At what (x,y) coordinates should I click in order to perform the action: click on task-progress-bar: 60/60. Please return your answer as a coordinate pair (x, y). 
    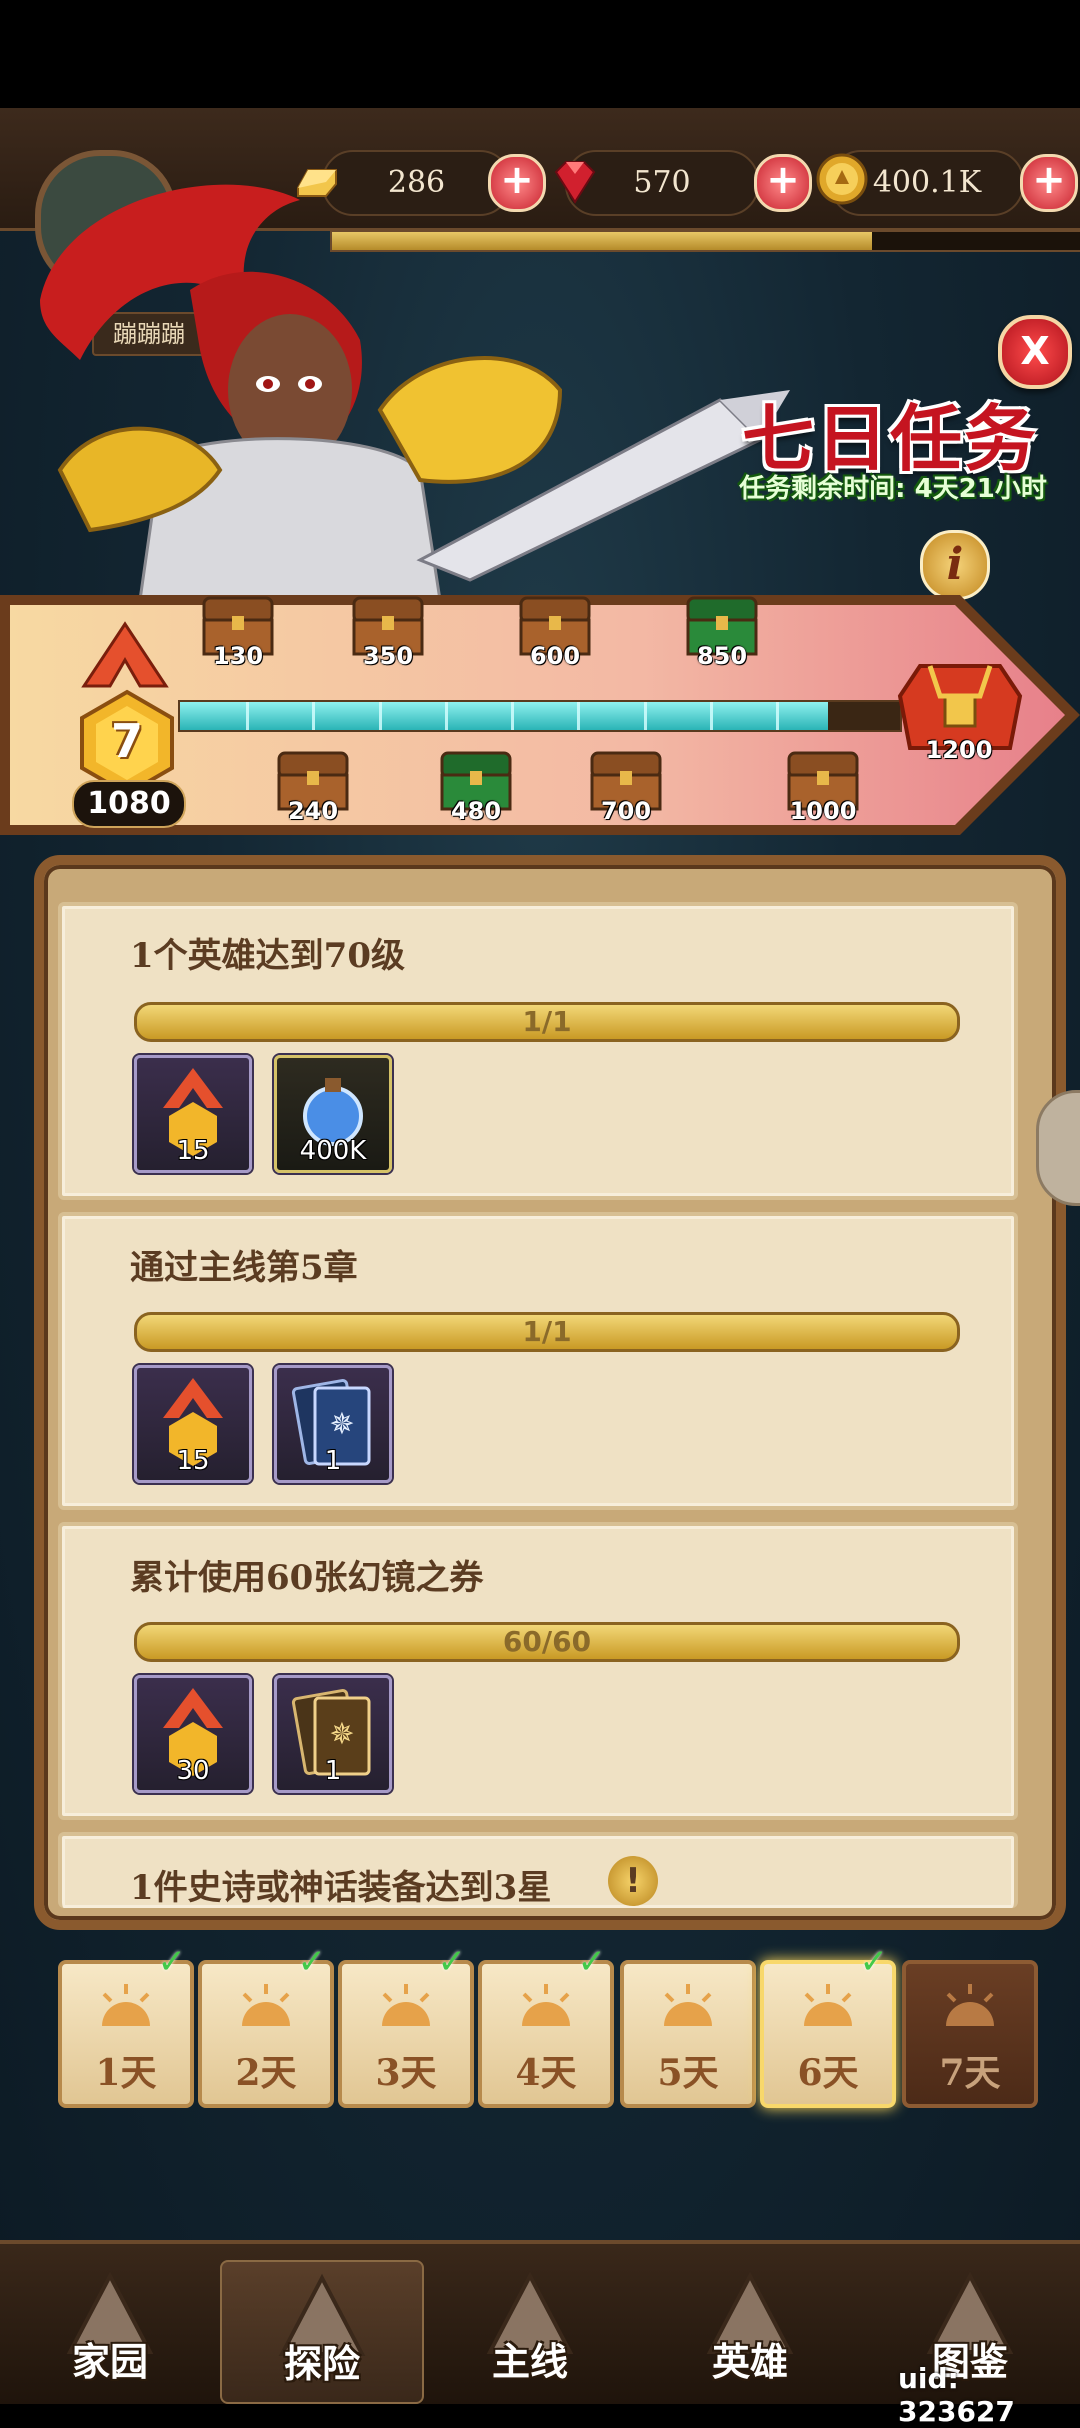
    Looking at the image, I should click on (547, 1642).